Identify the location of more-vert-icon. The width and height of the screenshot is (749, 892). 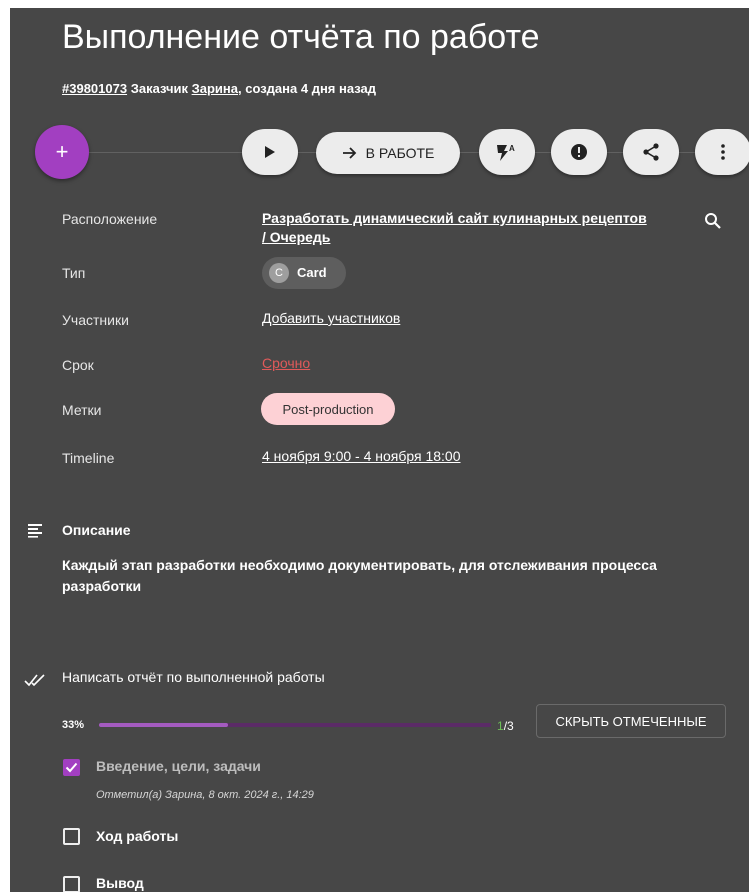
(723, 152).